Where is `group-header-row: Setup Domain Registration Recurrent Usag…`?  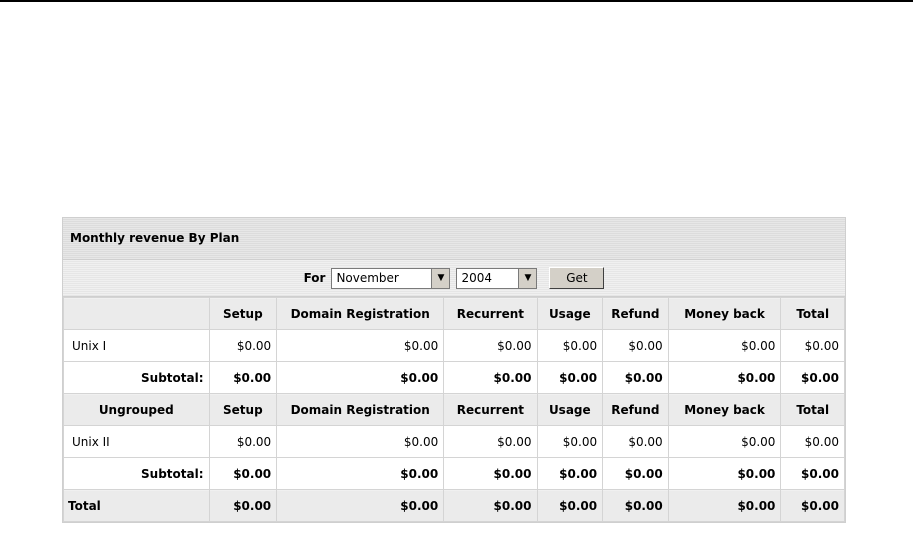
group-header-row: Setup Domain Registration Recurrent Usag… is located at coordinates (454, 313).